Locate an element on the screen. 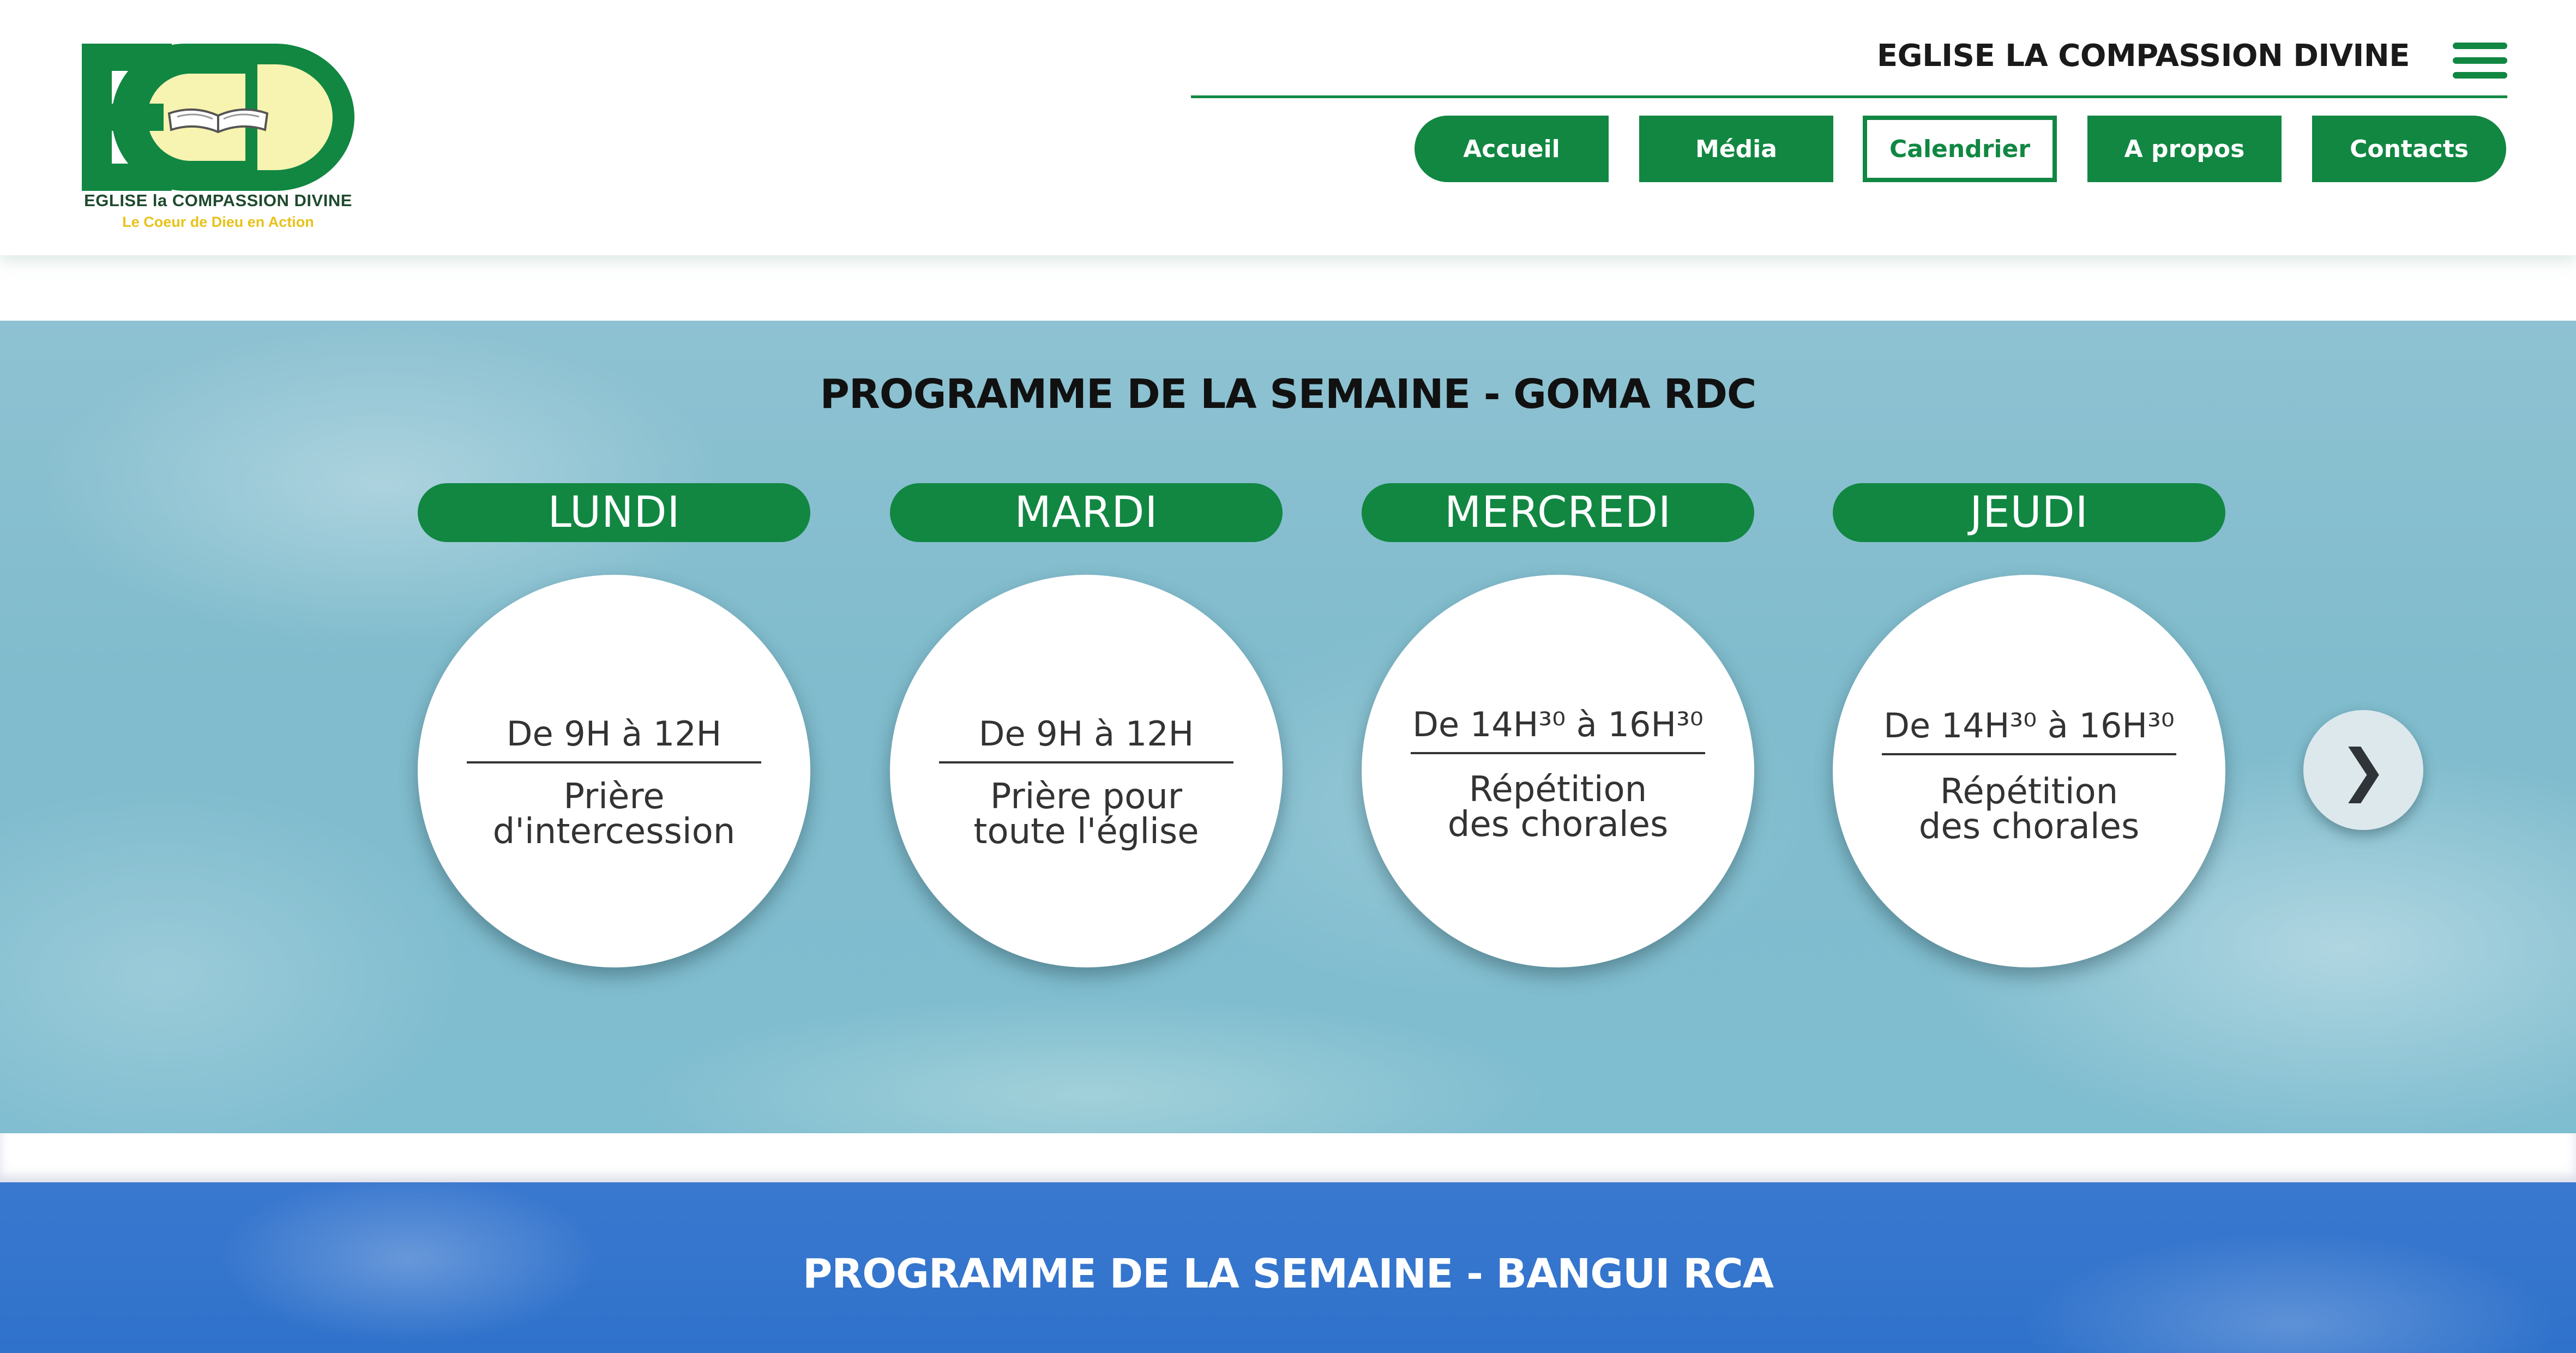 Image resolution: width=2576 pixels, height=1353 pixels. schedule-activity: Prière pour toute l'église is located at coordinates (1086, 814).